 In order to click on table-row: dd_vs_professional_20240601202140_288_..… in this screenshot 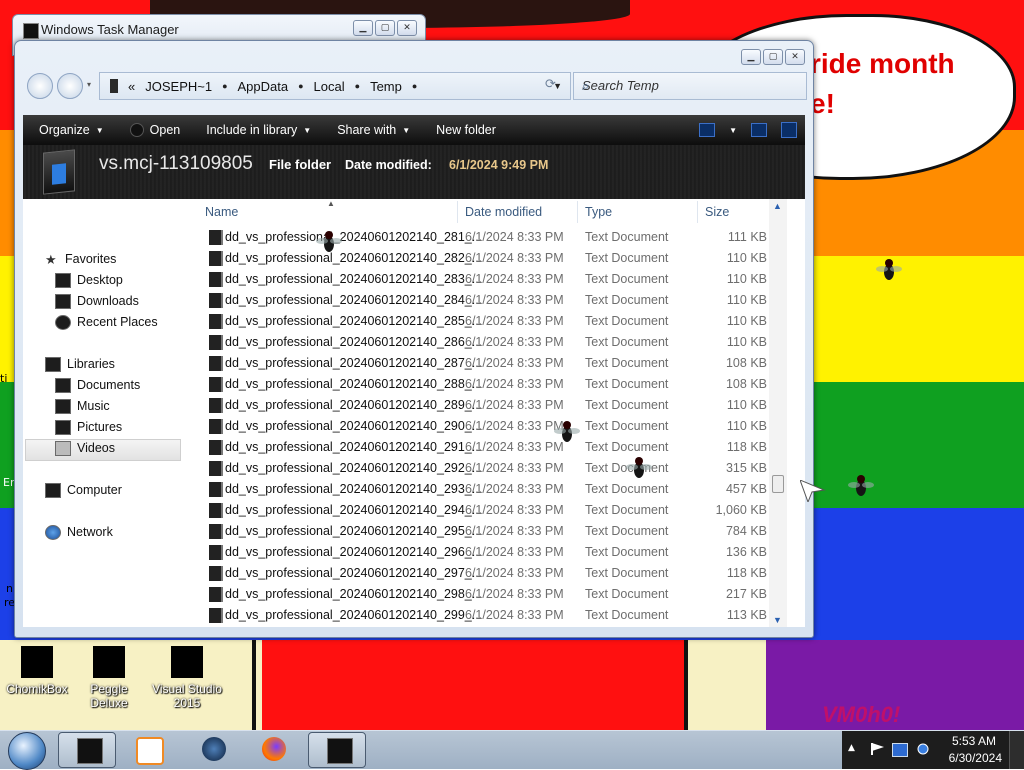, I will do `click(493, 384)`.